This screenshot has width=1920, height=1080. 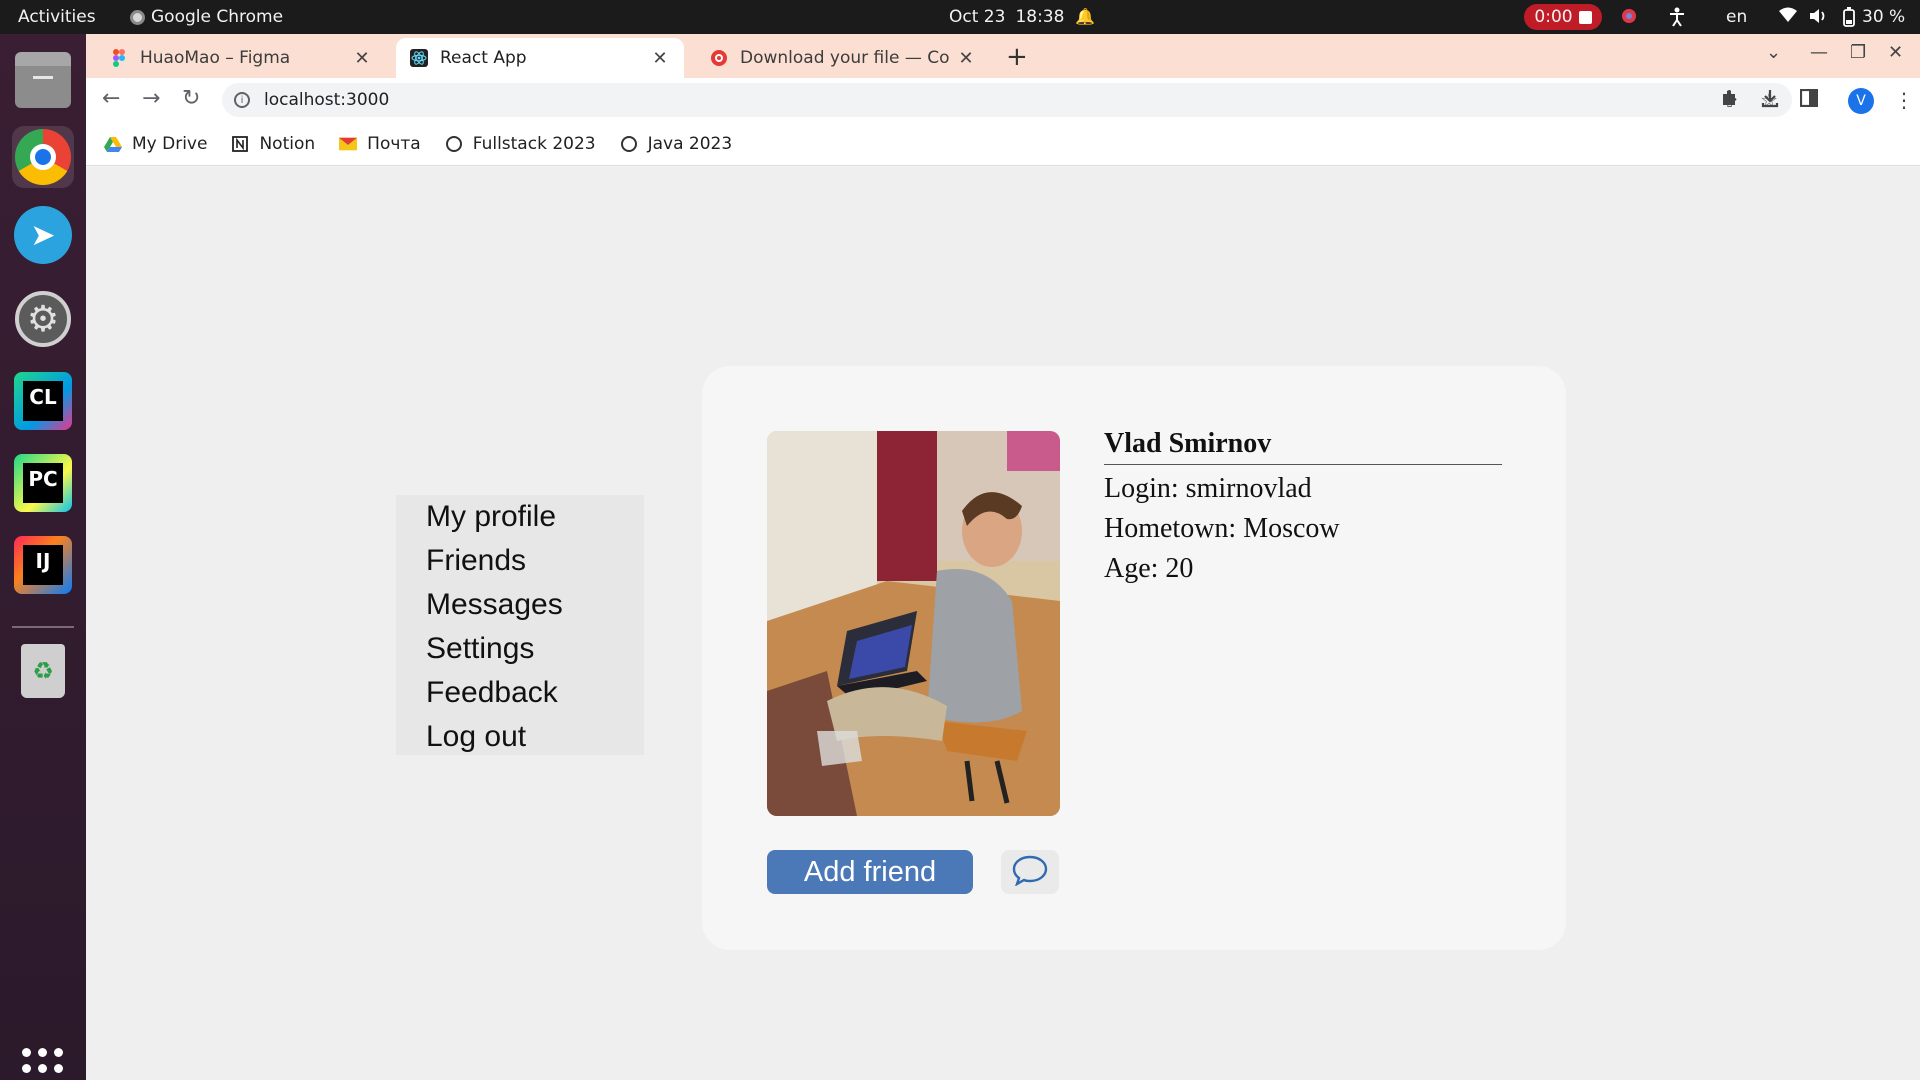 I want to click on profile-hometown: Hometown: Moscow, so click(x=1222, y=528).